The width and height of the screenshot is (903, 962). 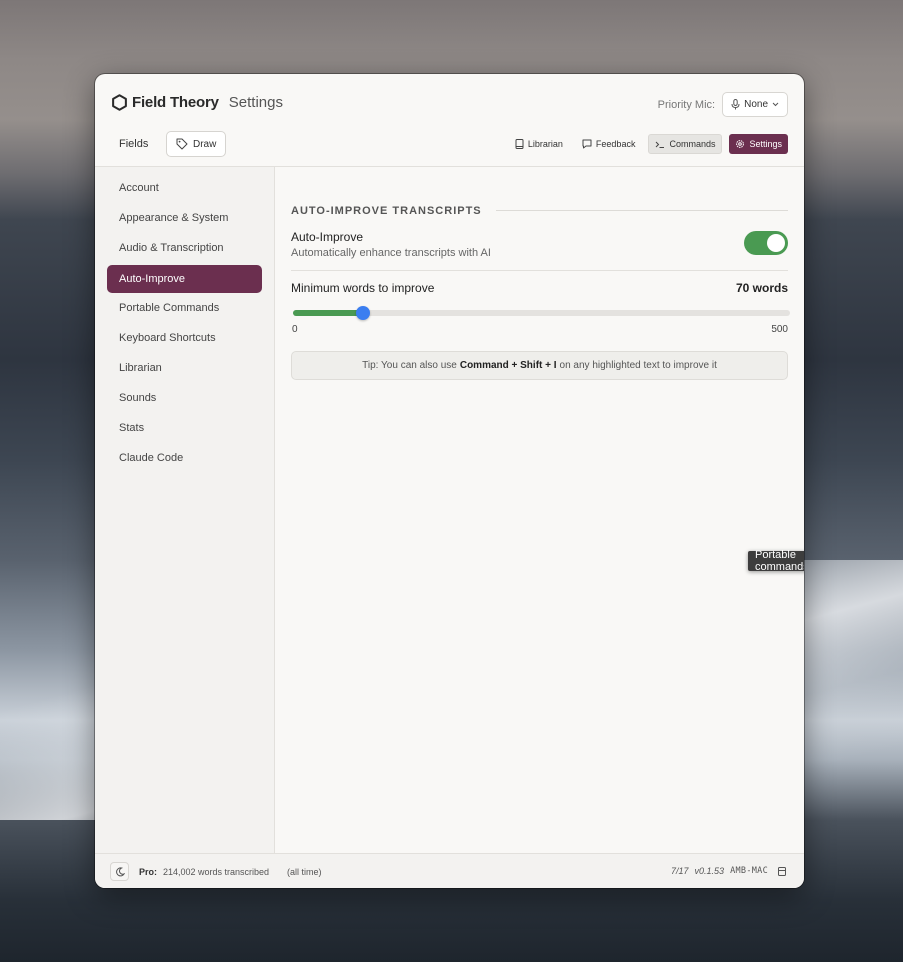 What do you see at coordinates (539, 270) in the screenshot?
I see `row-divider` at bounding box center [539, 270].